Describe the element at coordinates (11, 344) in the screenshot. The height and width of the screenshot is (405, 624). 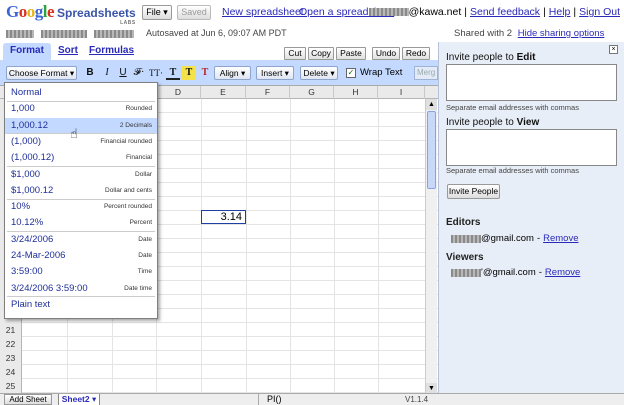
I see `row-header: 22` at that location.